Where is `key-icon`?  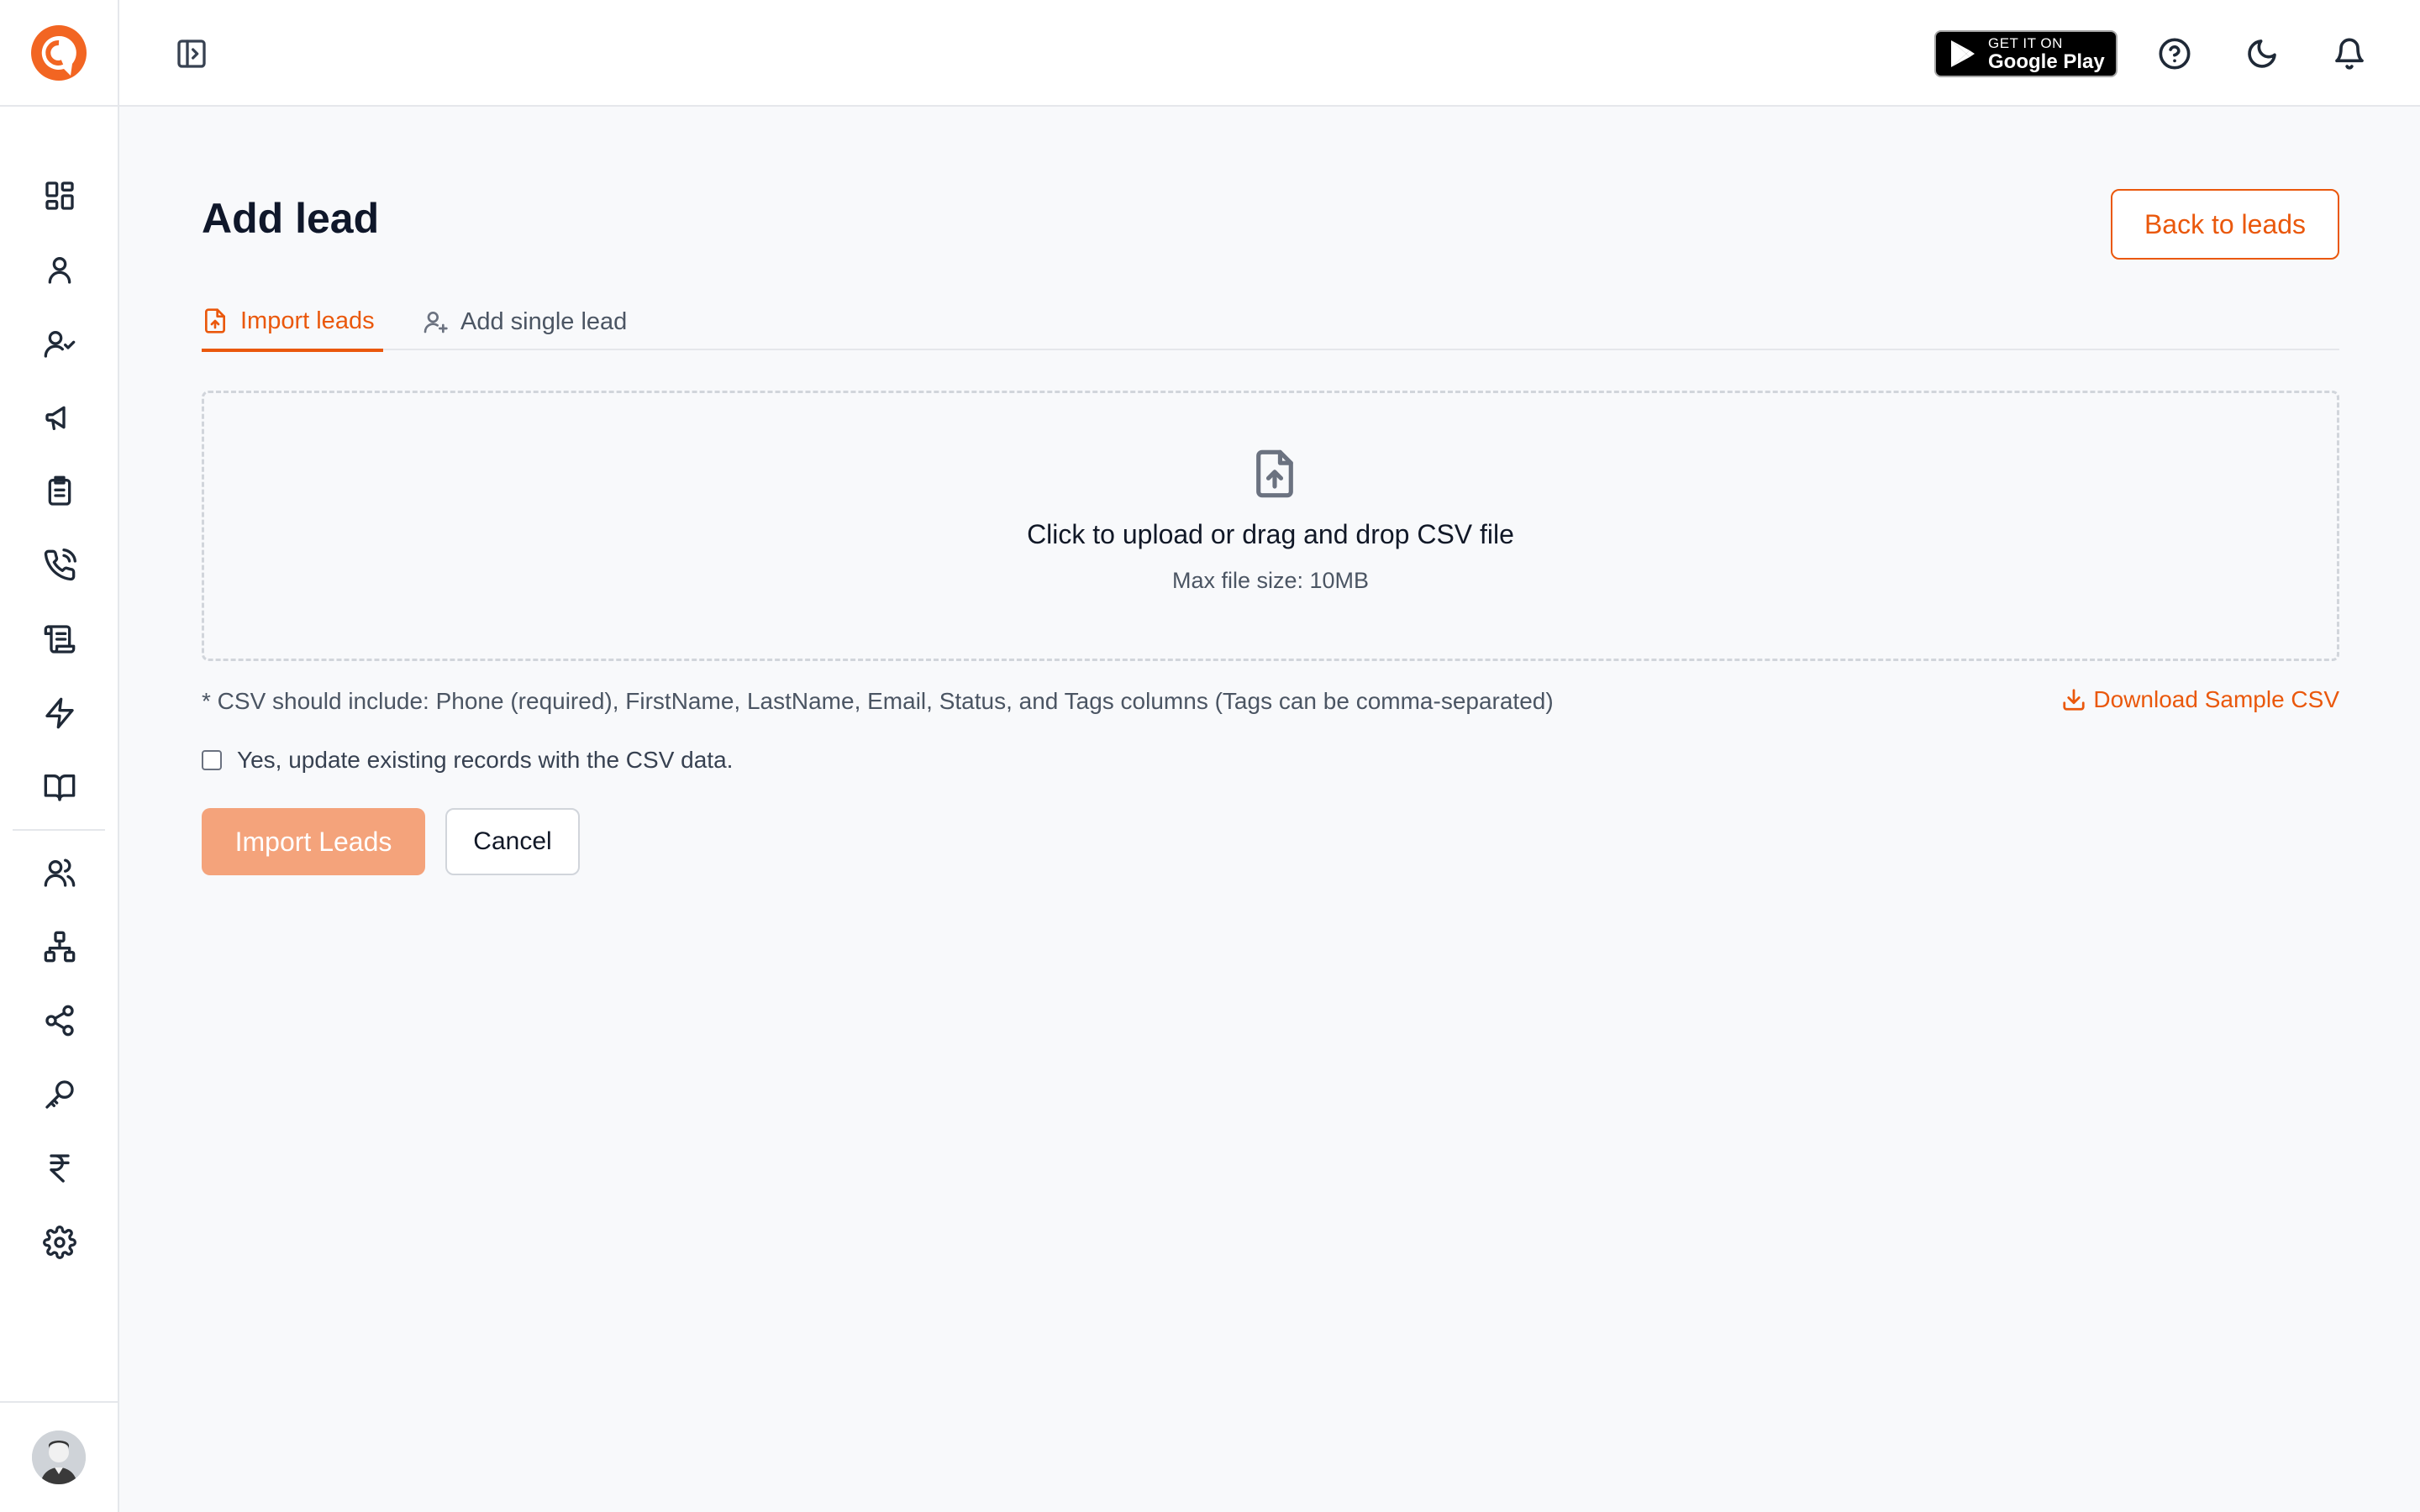
key-icon is located at coordinates (60, 1094).